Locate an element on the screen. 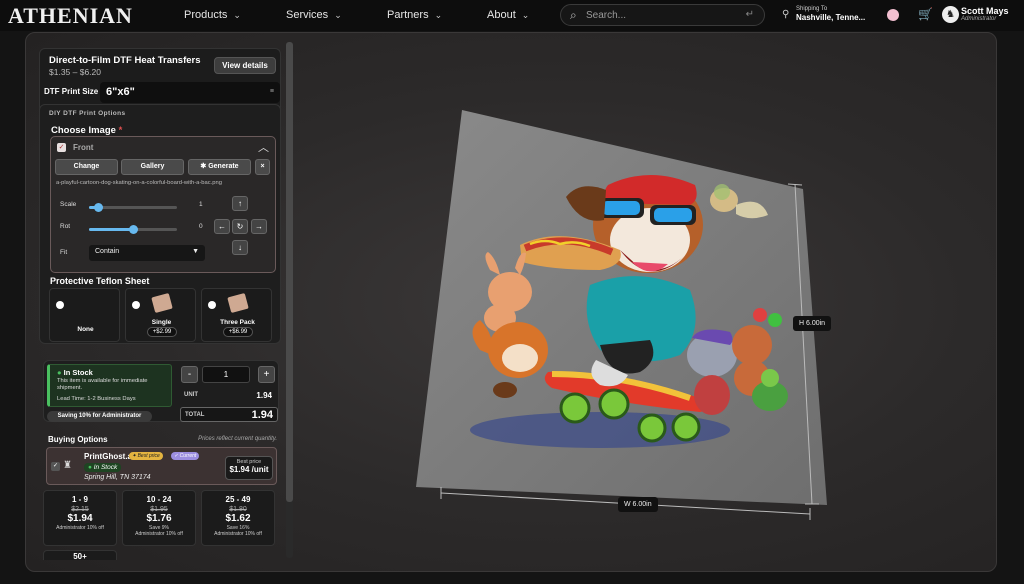 This screenshot has width=1024, height=584. teflon-option-three-pack: Three Pack +$6.99 is located at coordinates (236, 315).